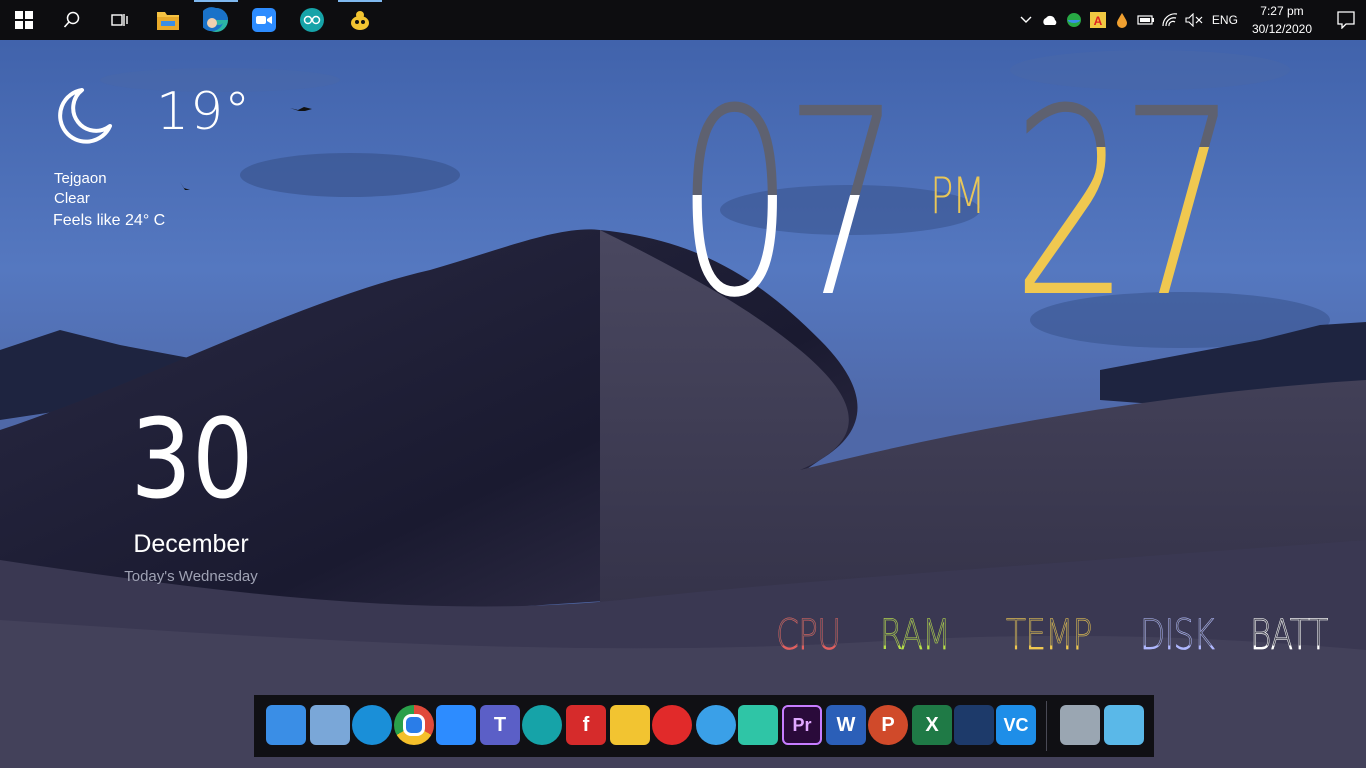 The image size is (1366, 768). Describe the element at coordinates (672, 725) in the screenshot. I see `acrobat-icon` at that location.